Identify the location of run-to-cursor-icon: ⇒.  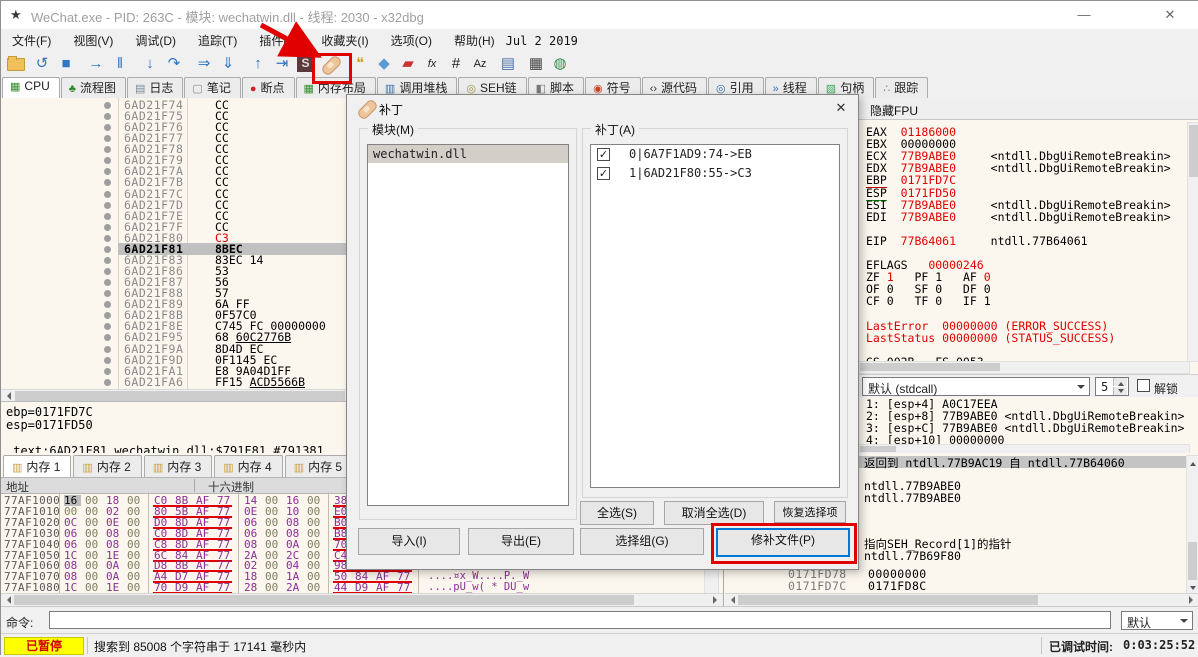
(204, 64).